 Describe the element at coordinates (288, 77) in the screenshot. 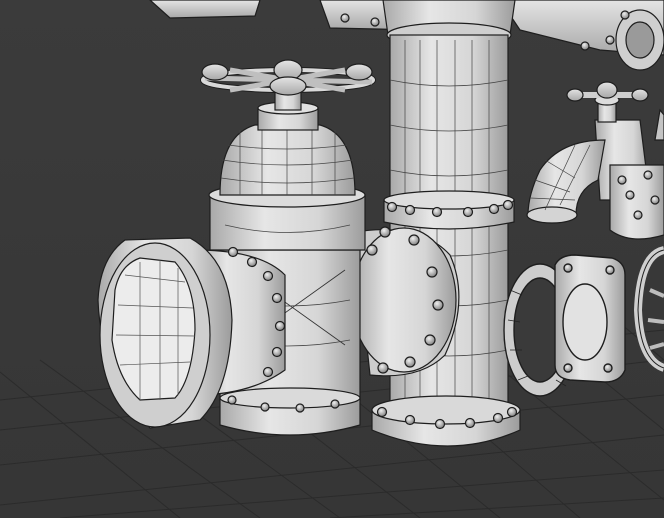

I see `handwheel` at that location.